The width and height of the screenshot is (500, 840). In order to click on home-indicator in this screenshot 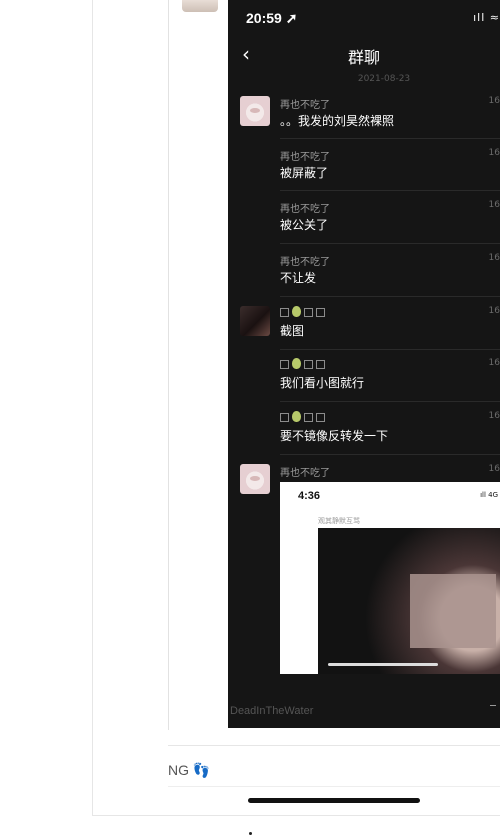, I will do `click(334, 800)`.